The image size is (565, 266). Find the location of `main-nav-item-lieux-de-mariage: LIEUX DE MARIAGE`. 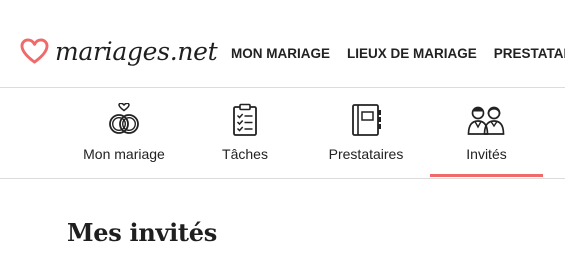

main-nav-item-lieux-de-mariage: LIEUX DE MARIAGE is located at coordinates (412, 53).